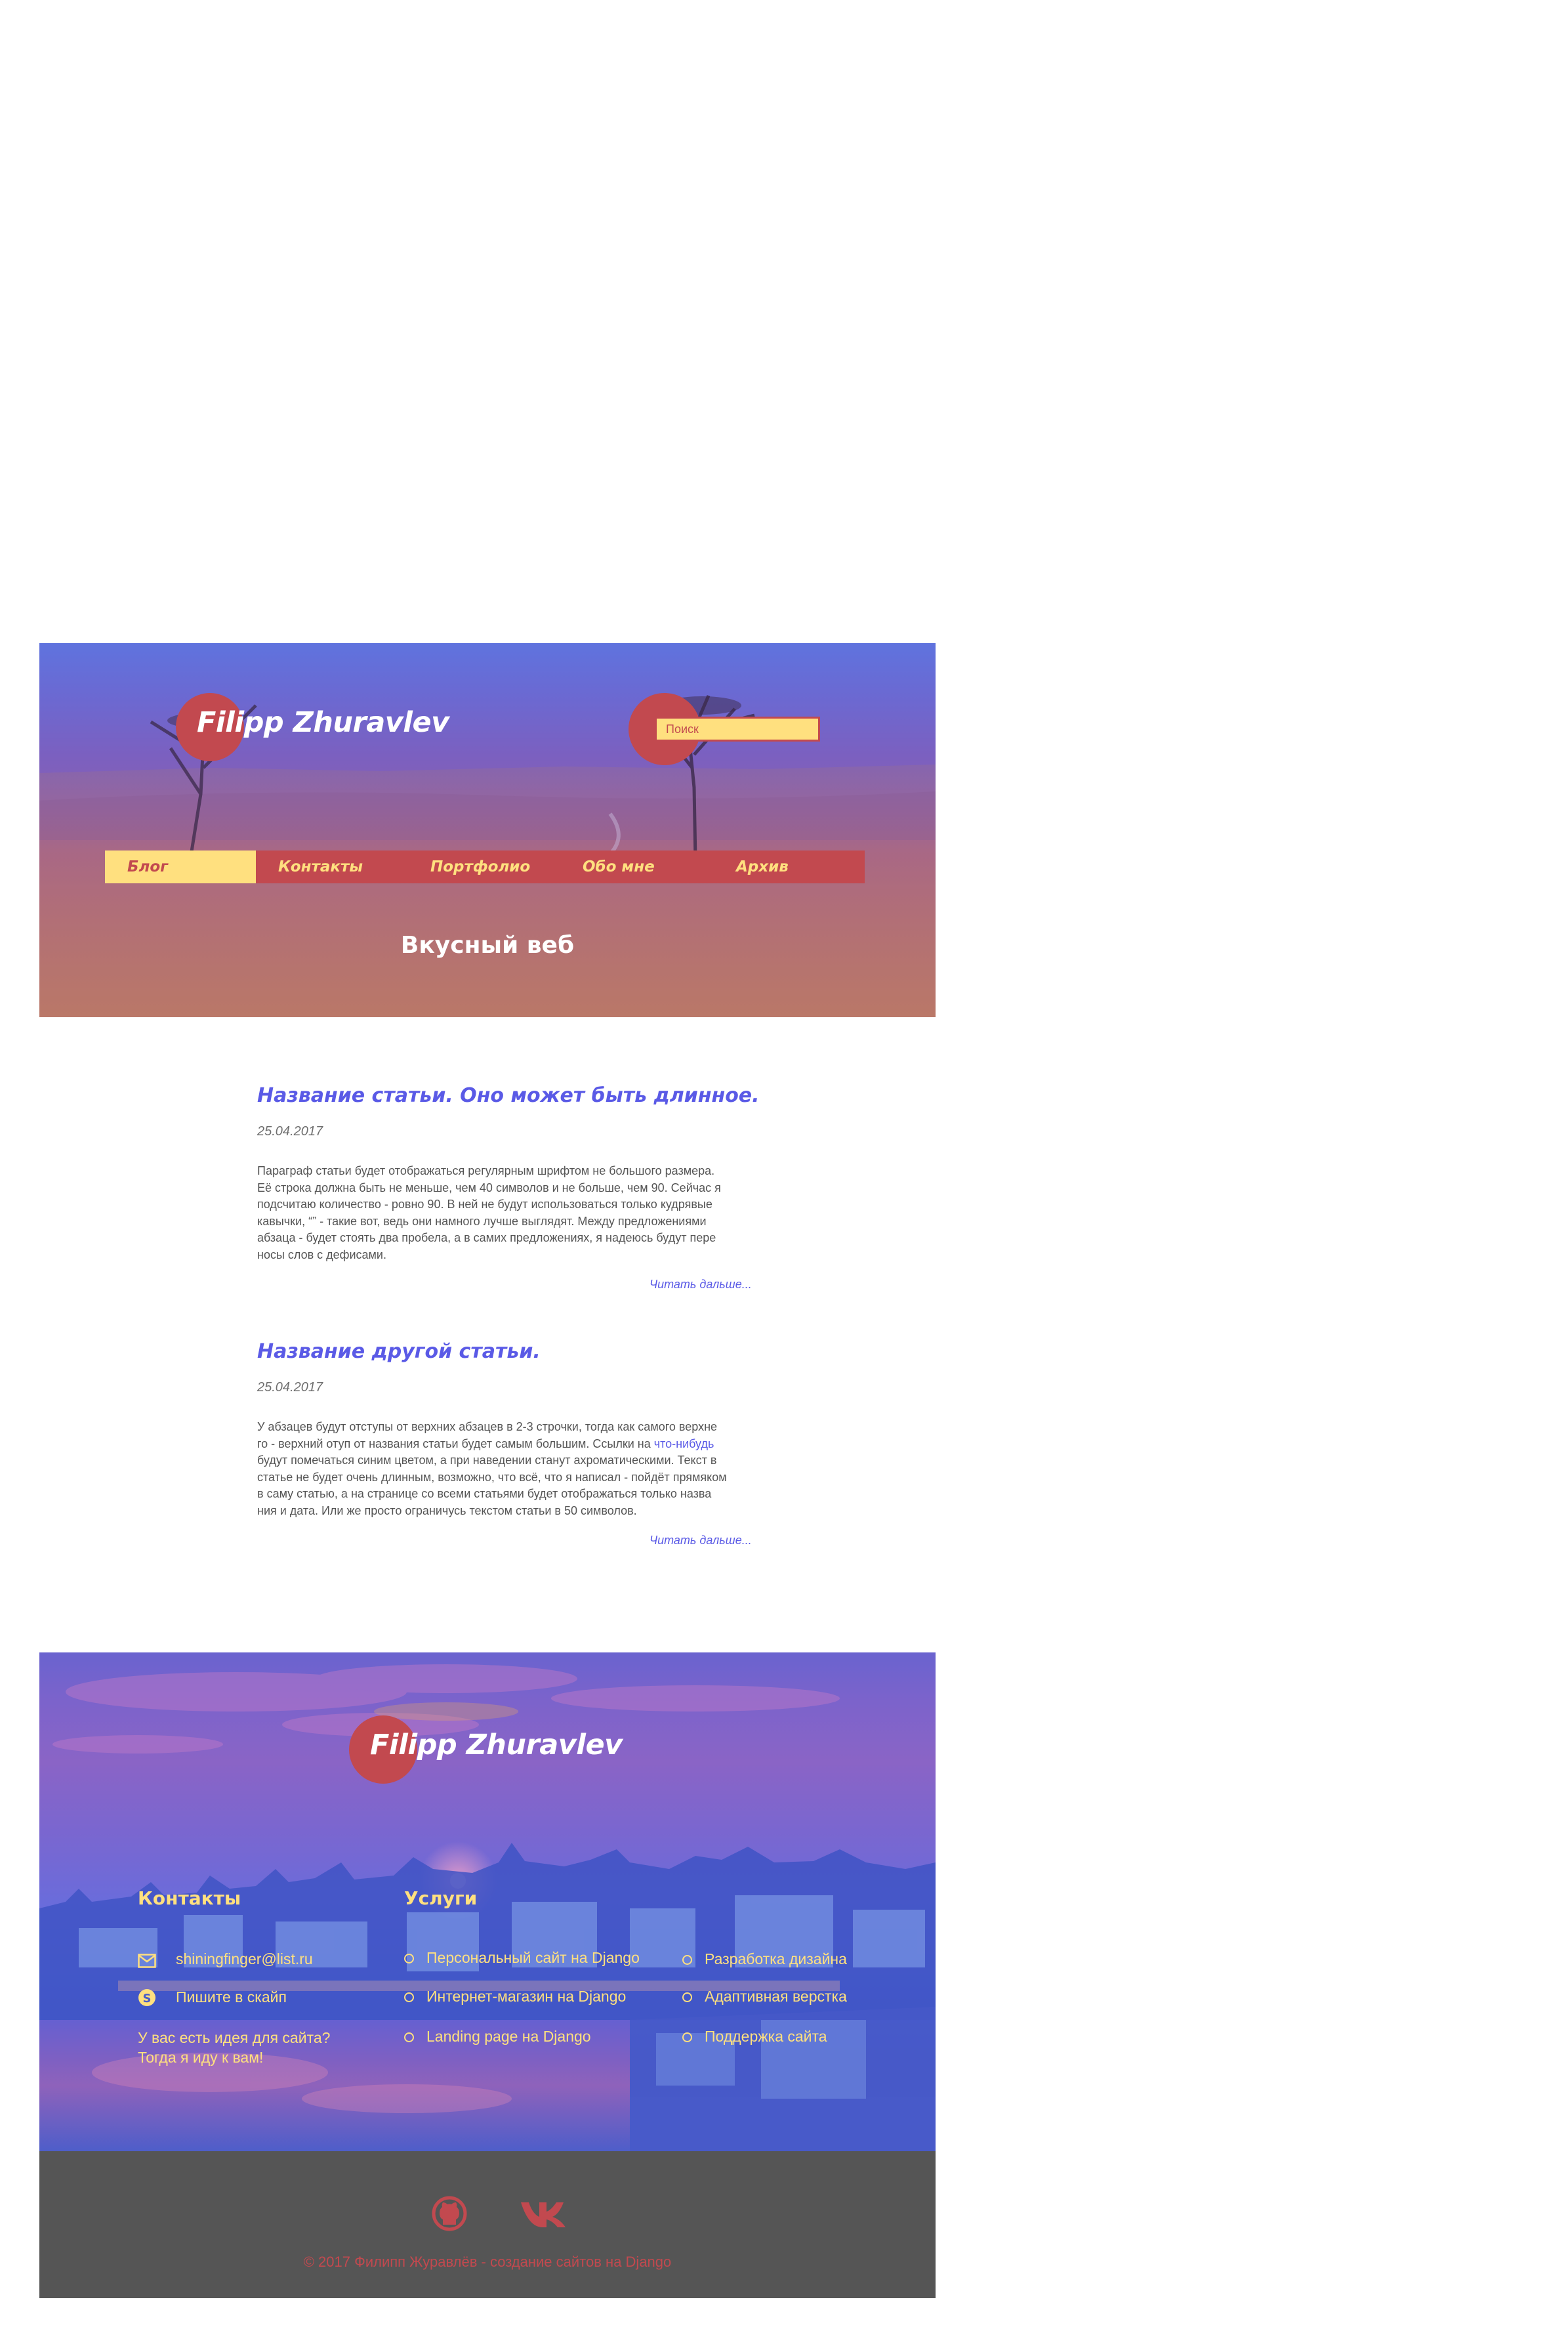 The image size is (1568, 2352). Describe the element at coordinates (201, 2057) in the screenshot. I see `contact-idea-text: Тогда я иду к вам!` at that location.